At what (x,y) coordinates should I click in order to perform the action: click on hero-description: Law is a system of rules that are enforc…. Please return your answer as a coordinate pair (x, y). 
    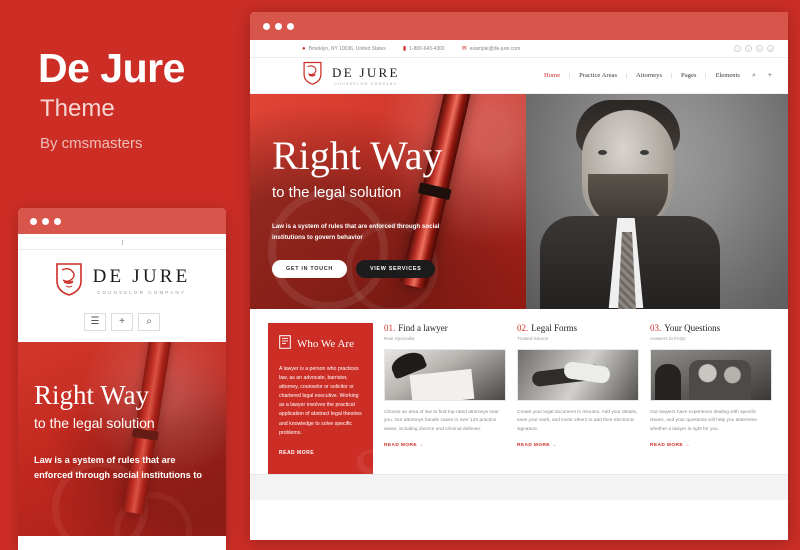
    Looking at the image, I should click on (356, 232).